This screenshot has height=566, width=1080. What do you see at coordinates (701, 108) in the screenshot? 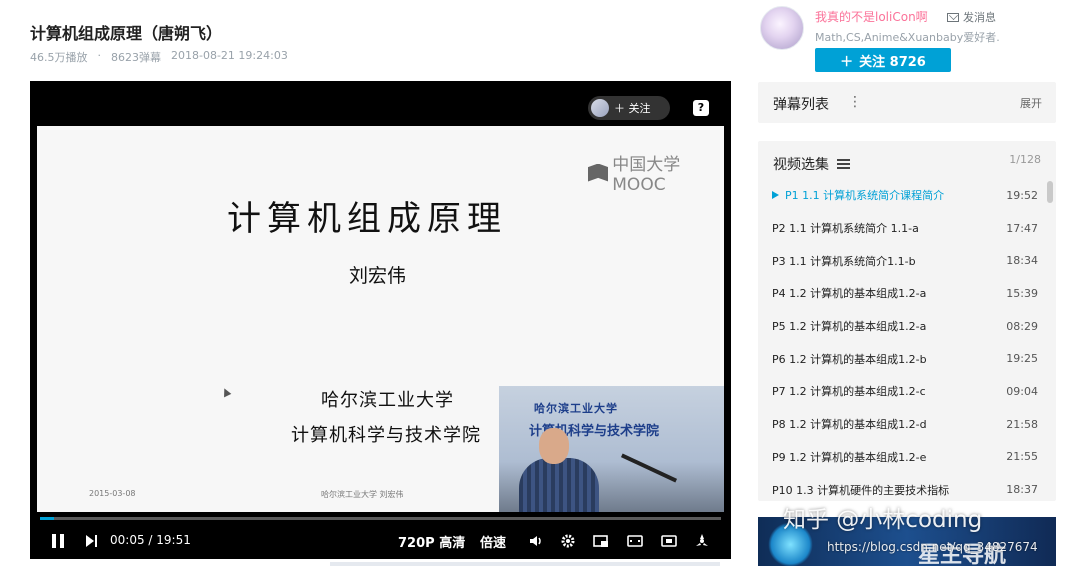
I see `help-icon: ?` at bounding box center [701, 108].